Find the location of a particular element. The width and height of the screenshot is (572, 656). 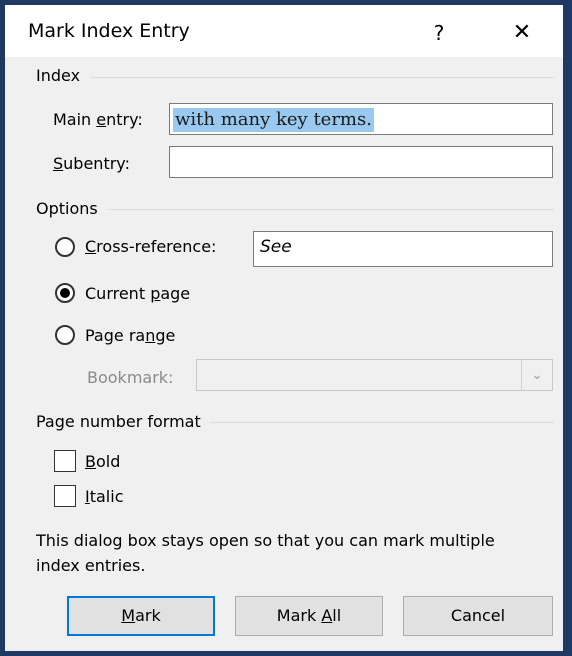

italic-label: Italic is located at coordinates (104, 496).